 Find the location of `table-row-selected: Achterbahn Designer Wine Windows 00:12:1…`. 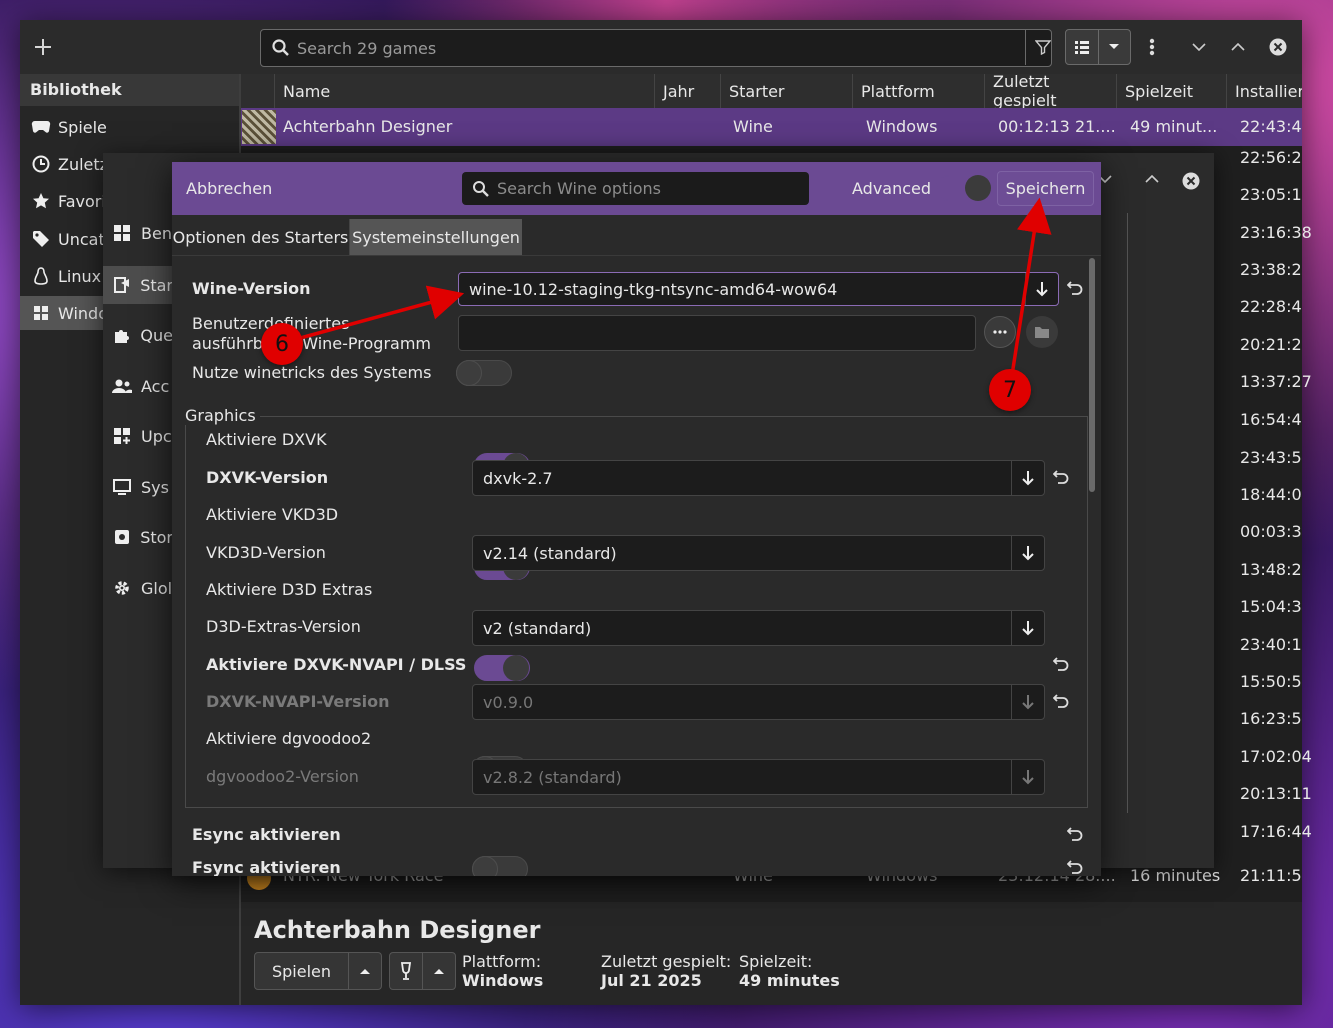

table-row-selected: Achterbahn Designer Wine Windows 00:12:1… is located at coordinates (771, 127).